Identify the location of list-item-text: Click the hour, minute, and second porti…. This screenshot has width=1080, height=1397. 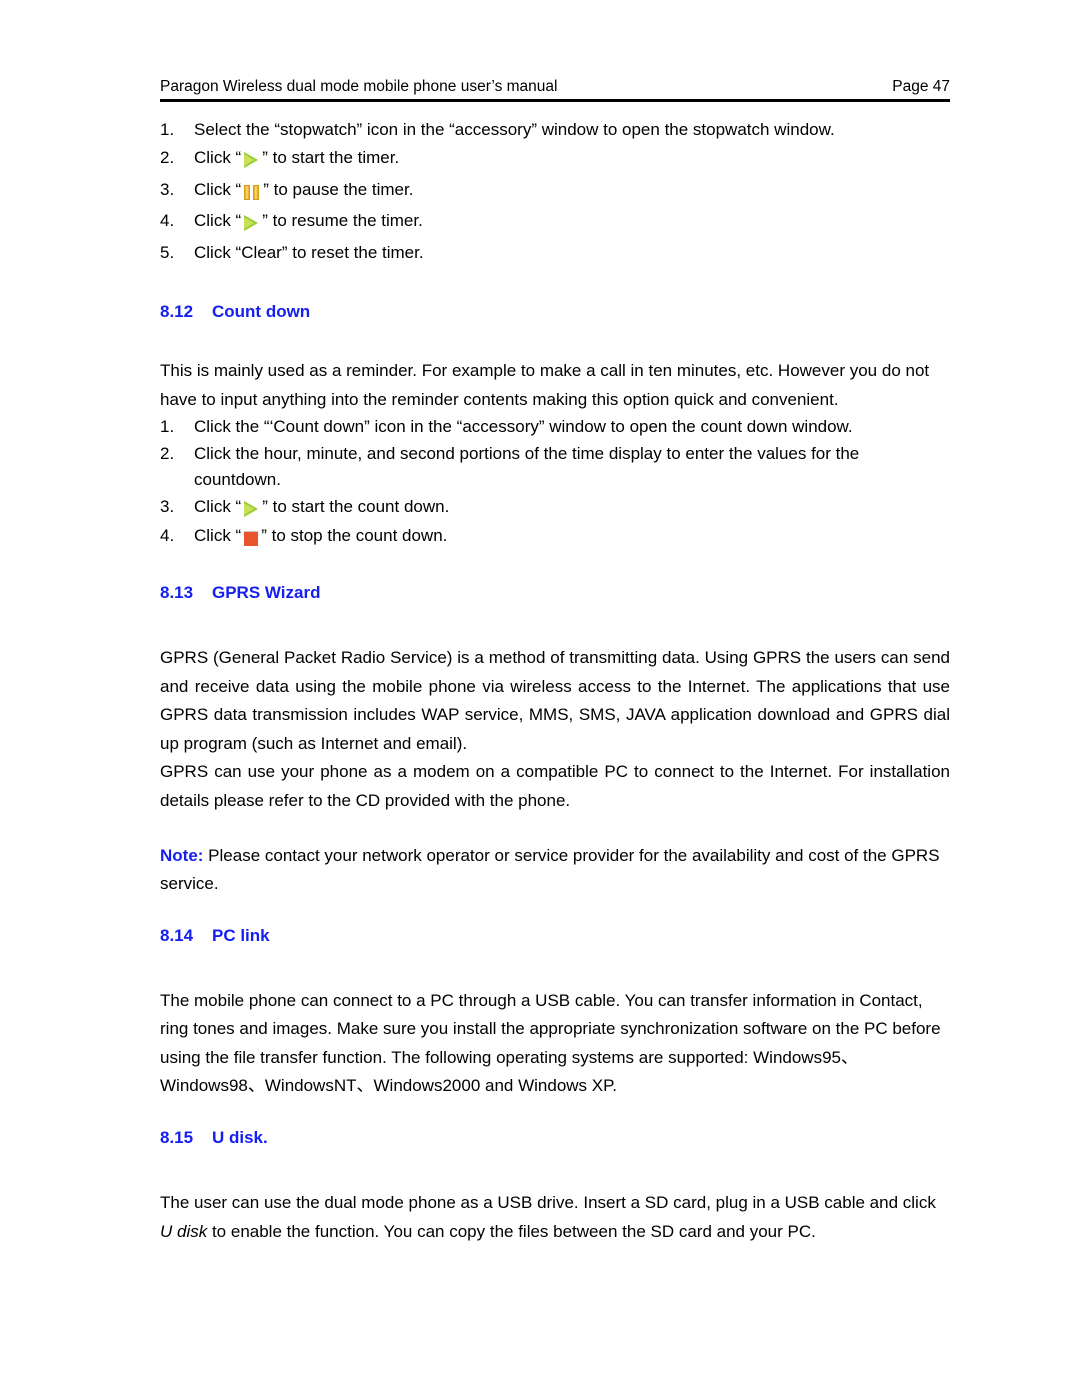
(527, 466).